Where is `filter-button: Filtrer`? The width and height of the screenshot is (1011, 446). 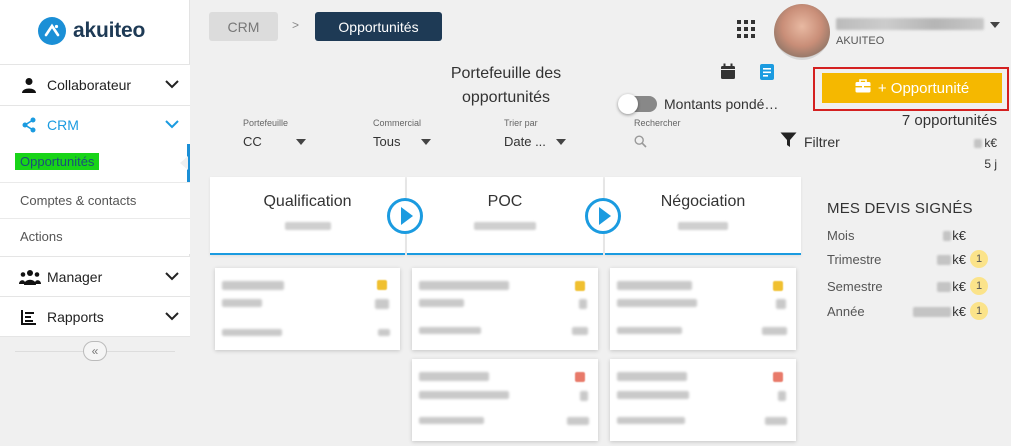
filter-button: Filtrer is located at coordinates (810, 141).